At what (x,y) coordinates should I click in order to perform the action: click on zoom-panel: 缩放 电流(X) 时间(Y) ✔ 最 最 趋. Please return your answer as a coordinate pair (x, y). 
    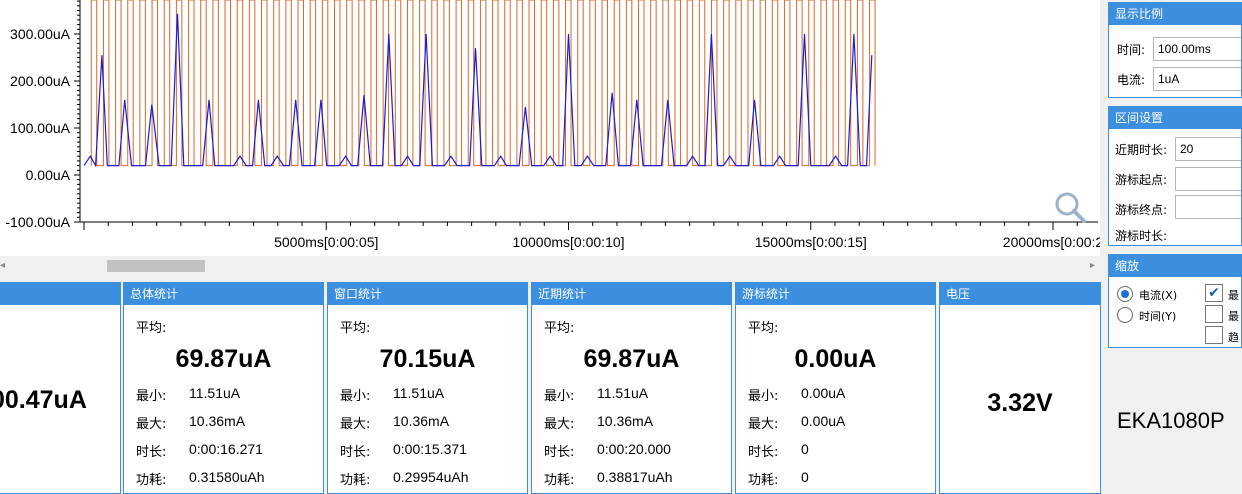
    Looking at the image, I should click on (1175, 301).